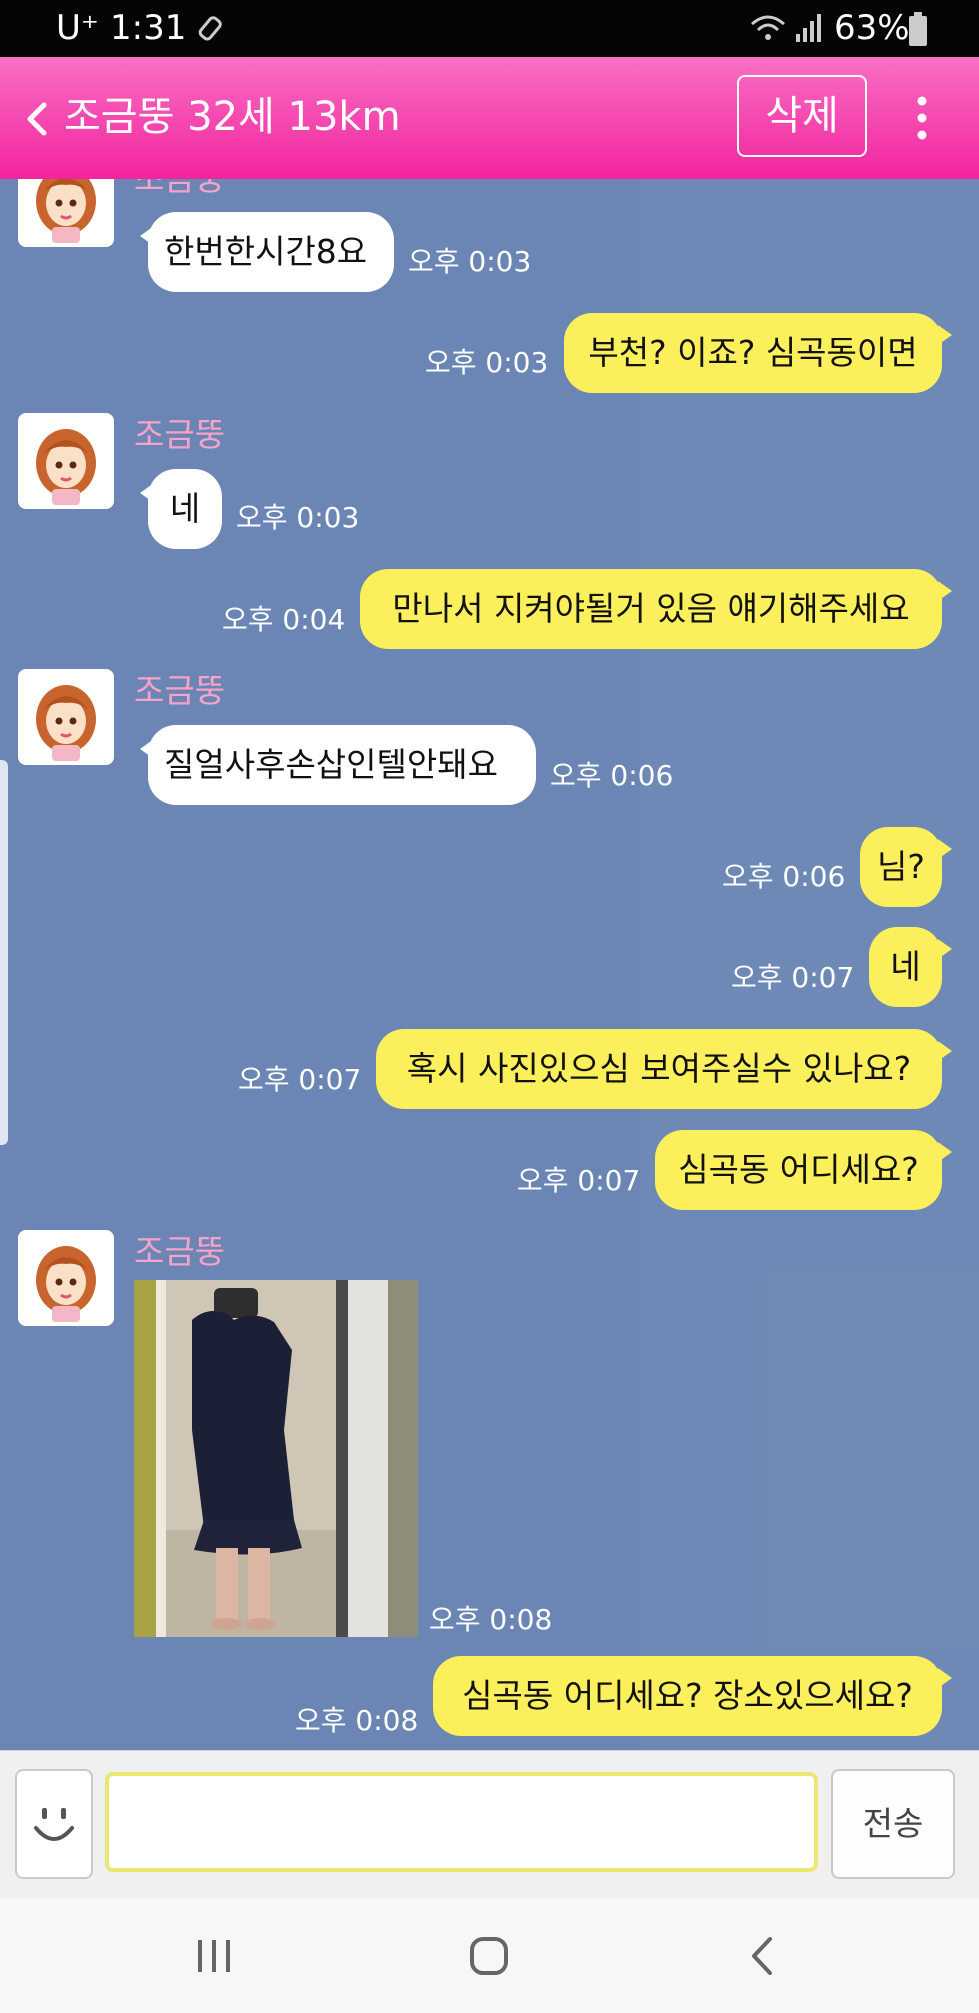 This screenshot has width=979, height=2013. I want to click on battery-icon, so click(918, 29).